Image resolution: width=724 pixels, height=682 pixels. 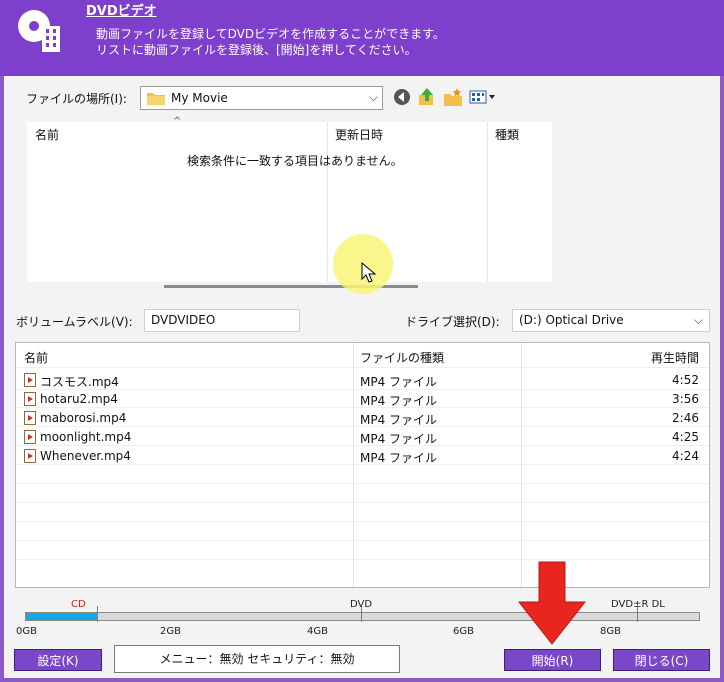 What do you see at coordinates (170, 631) in the screenshot?
I see `capacity-tick: 2GB` at bounding box center [170, 631].